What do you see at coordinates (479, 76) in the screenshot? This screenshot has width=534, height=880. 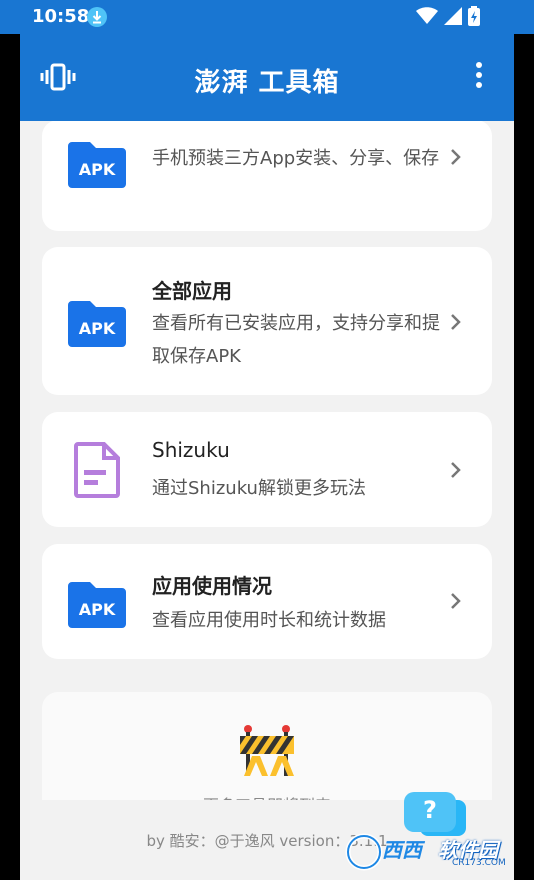 I see `more-vert-icon` at bounding box center [479, 76].